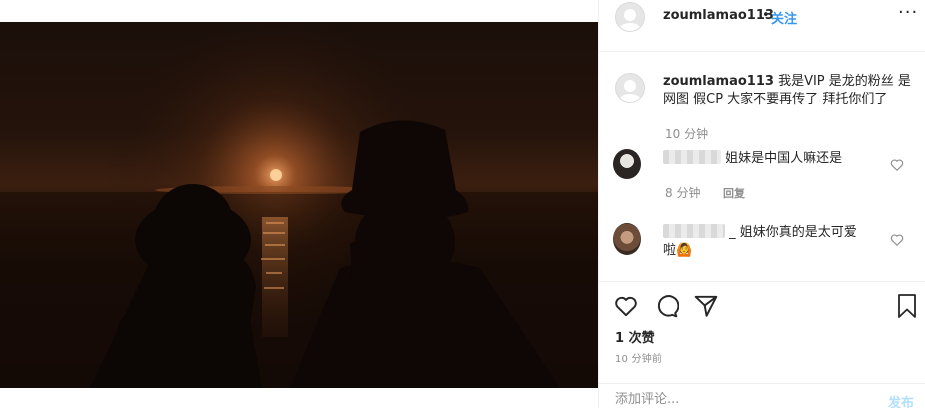 The width and height of the screenshot is (925, 408). I want to click on bookmark-icon, so click(907, 306).